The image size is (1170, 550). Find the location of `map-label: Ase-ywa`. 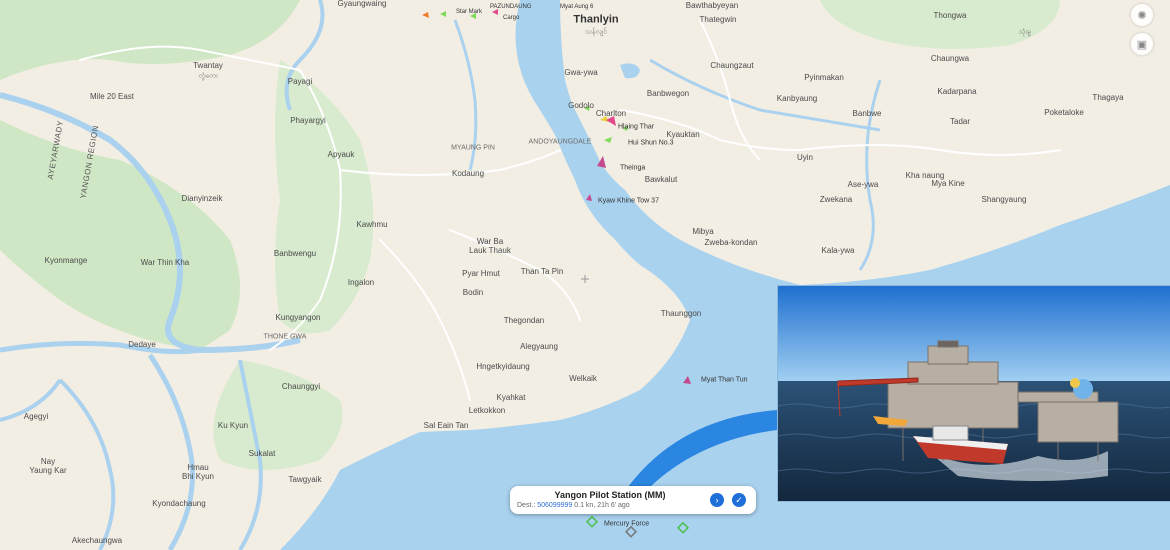

map-label: Ase-ywa is located at coordinates (863, 184).